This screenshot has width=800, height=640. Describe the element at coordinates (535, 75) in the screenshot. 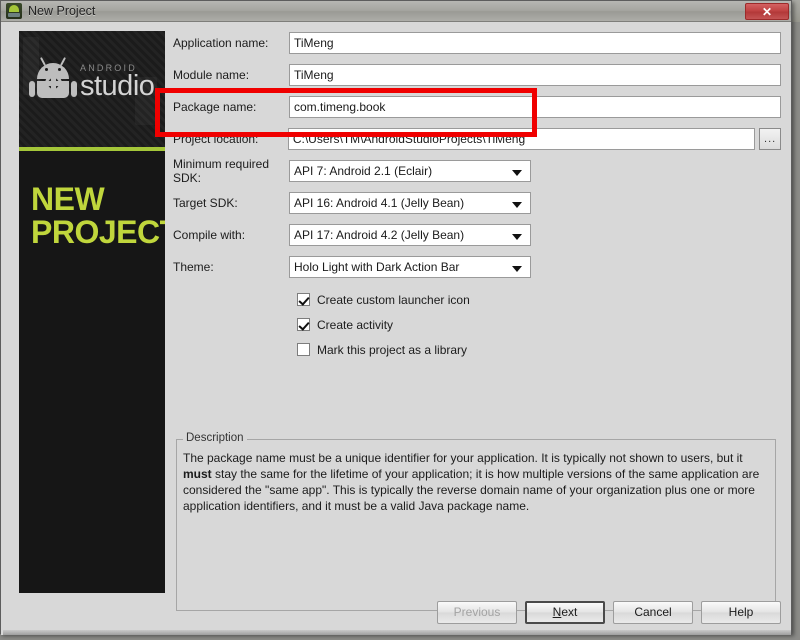

I see `module-name-input: TiMeng` at that location.